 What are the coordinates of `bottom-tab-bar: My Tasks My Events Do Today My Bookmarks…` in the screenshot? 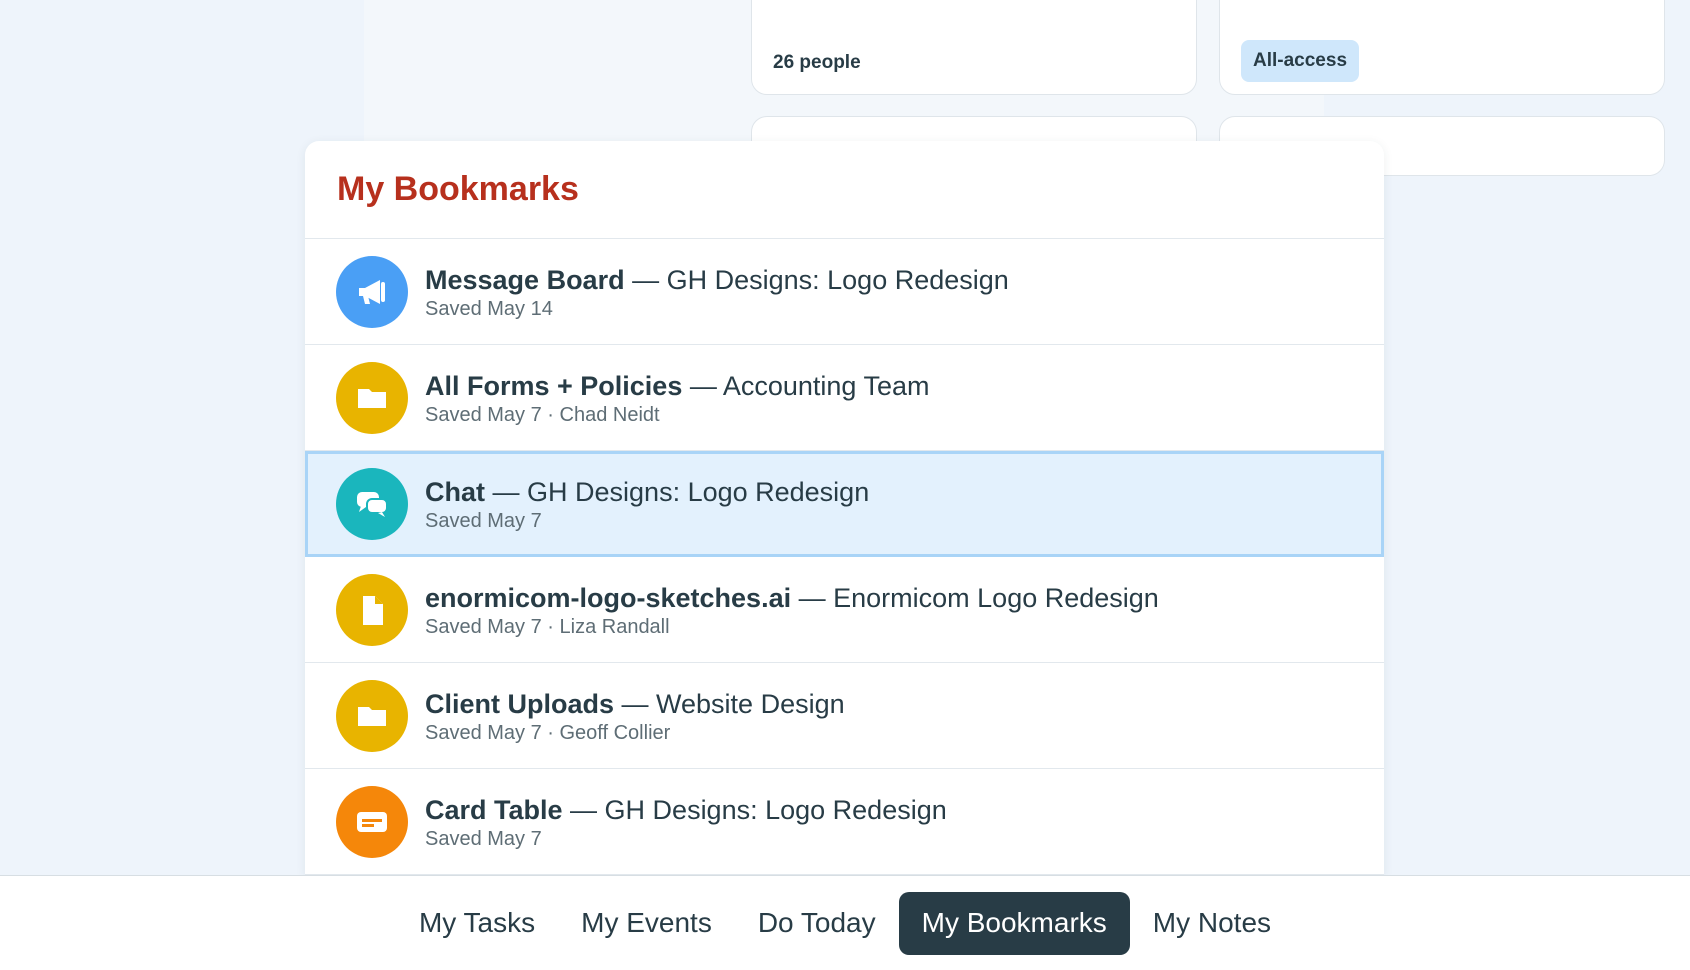 It's located at (845, 922).